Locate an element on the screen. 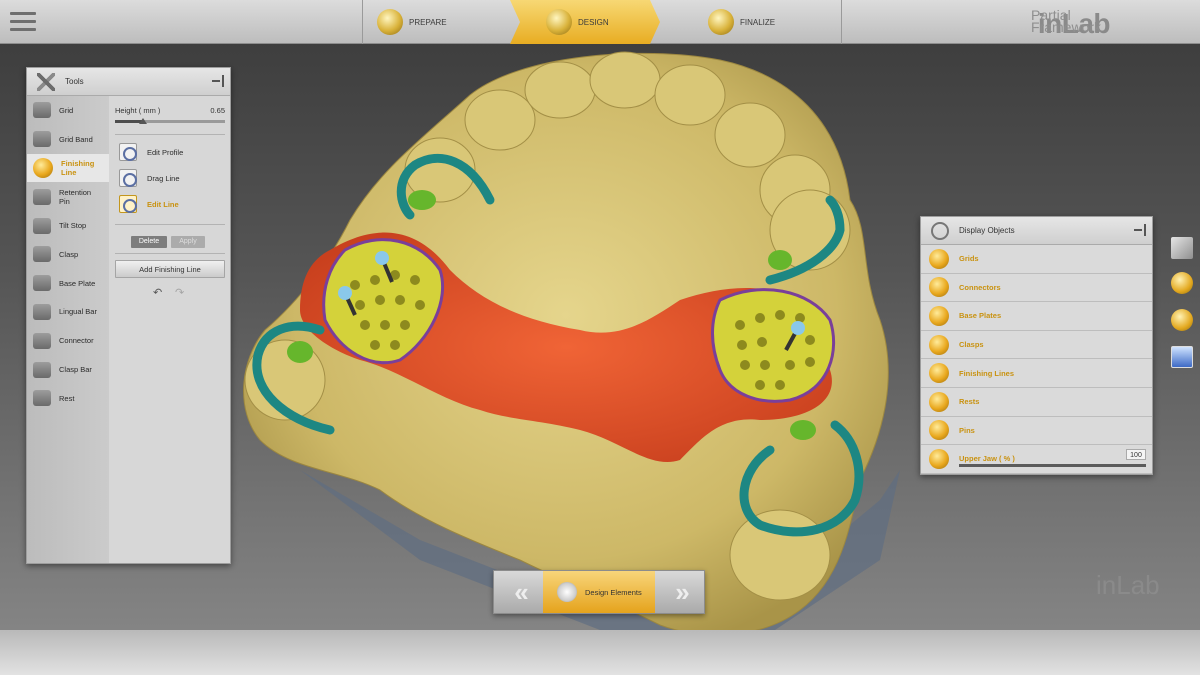 The width and height of the screenshot is (1200, 675). tool-connector: Connector is located at coordinates (68, 340).